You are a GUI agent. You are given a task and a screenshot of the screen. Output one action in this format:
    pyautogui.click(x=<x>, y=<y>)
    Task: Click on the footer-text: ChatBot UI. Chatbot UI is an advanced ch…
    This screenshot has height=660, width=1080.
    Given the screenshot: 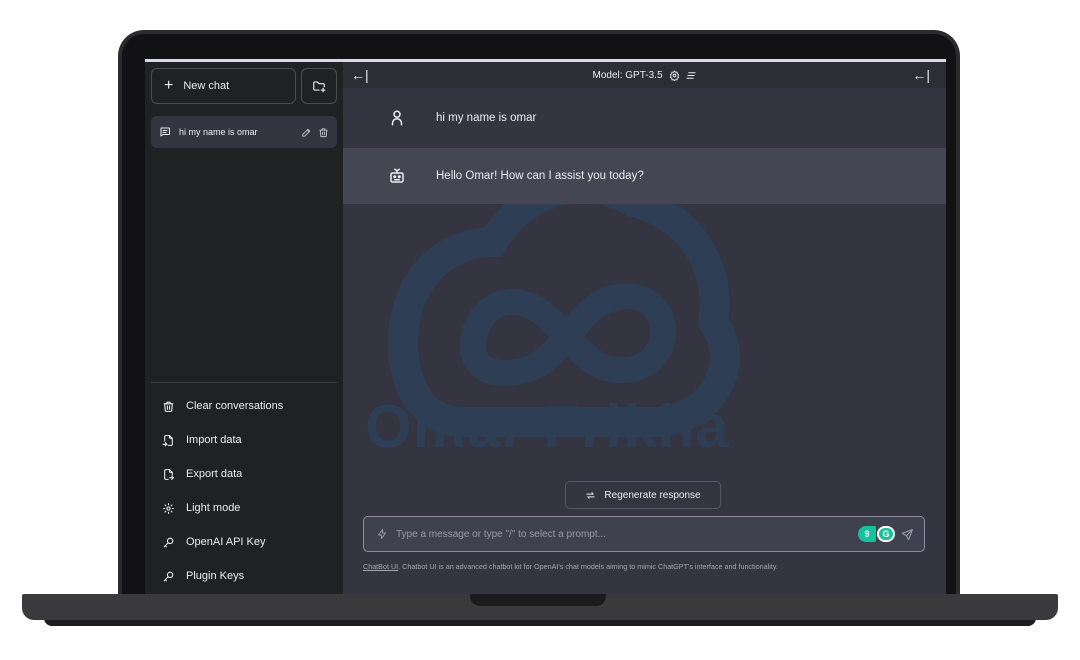 What is the action you would take?
    pyautogui.click(x=648, y=566)
    